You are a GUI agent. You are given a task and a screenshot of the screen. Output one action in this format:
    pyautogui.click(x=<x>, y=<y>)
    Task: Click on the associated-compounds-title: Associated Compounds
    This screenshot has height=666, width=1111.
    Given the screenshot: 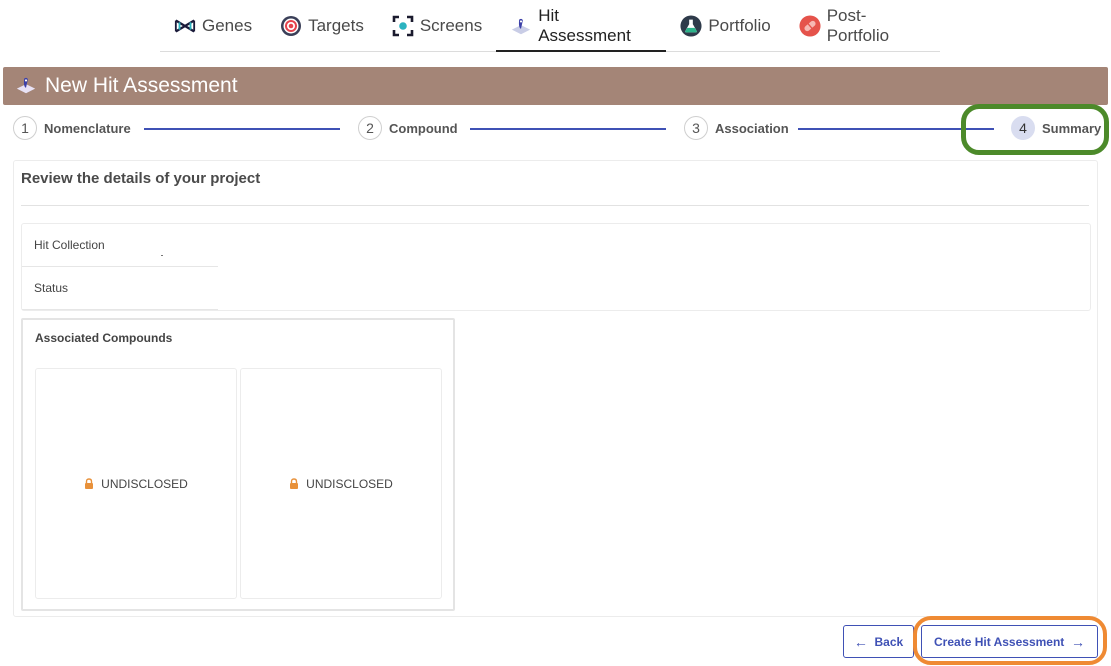 What is the action you would take?
    pyautogui.click(x=104, y=338)
    